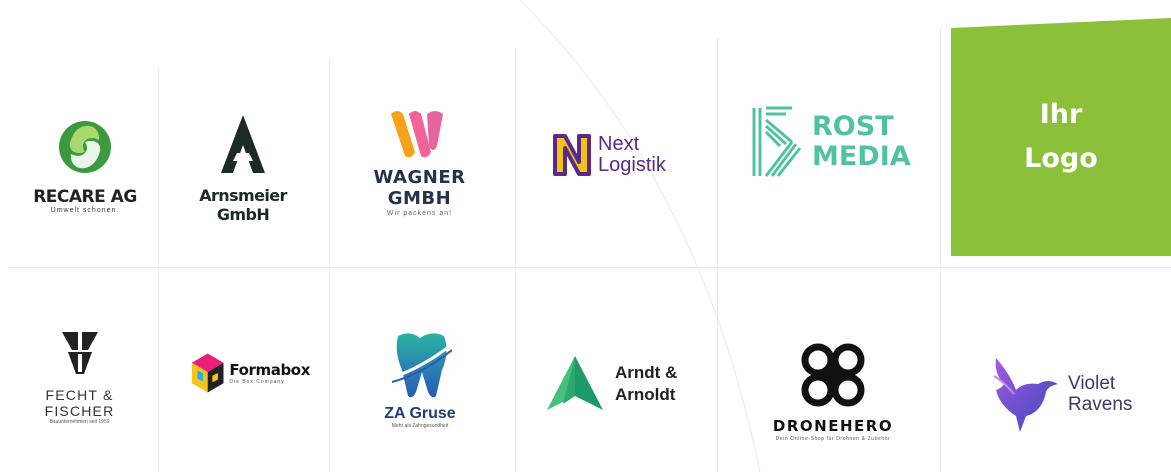 The image size is (1171, 472). Describe the element at coordinates (853, 126) in the screenshot. I see `rost-line1: ROST` at that location.